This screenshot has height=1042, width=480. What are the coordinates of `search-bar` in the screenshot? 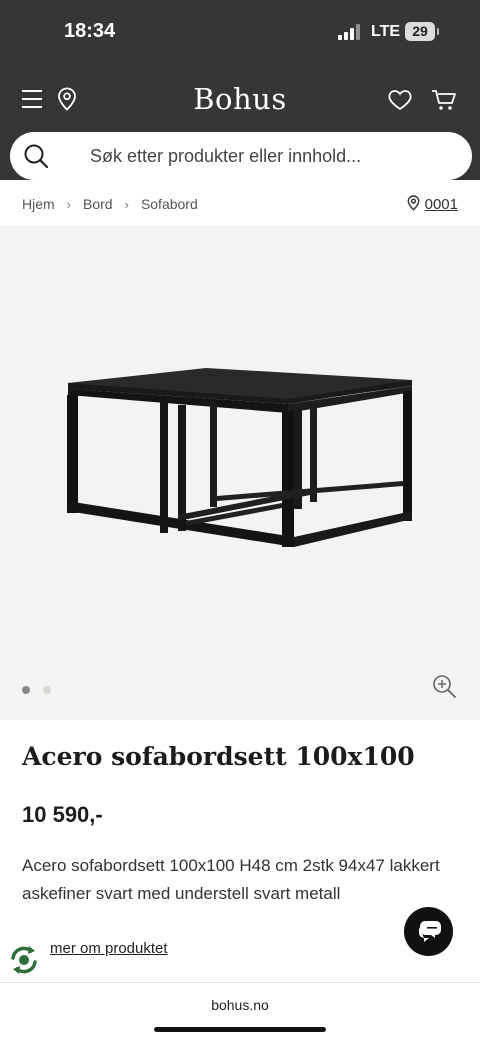 It's located at (241, 156).